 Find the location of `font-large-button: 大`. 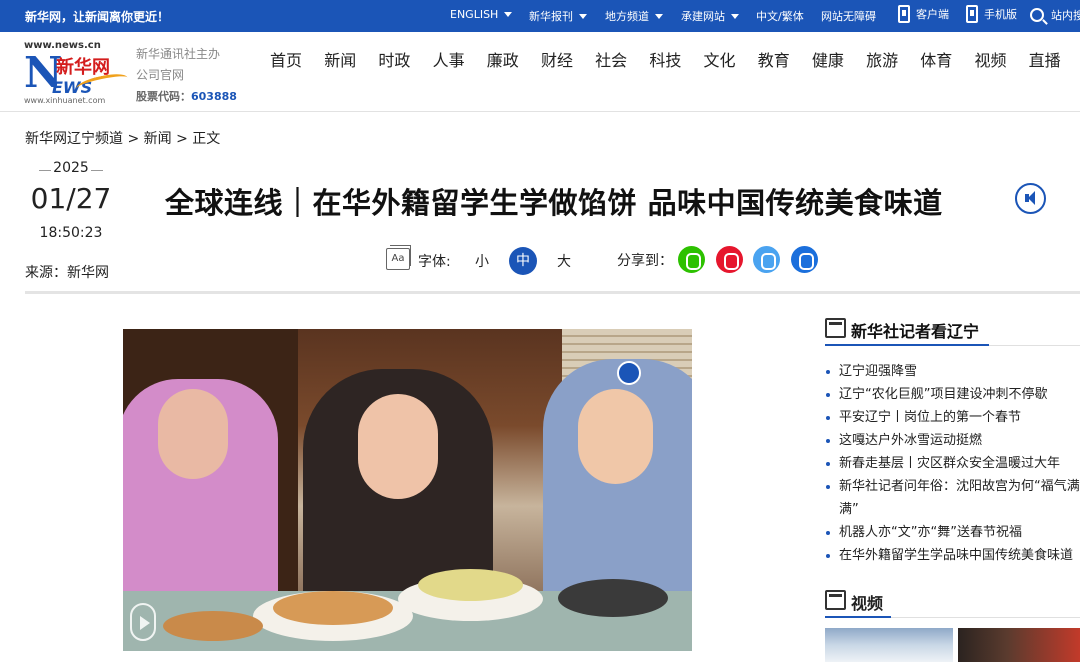

font-large-button: 大 is located at coordinates (564, 261).